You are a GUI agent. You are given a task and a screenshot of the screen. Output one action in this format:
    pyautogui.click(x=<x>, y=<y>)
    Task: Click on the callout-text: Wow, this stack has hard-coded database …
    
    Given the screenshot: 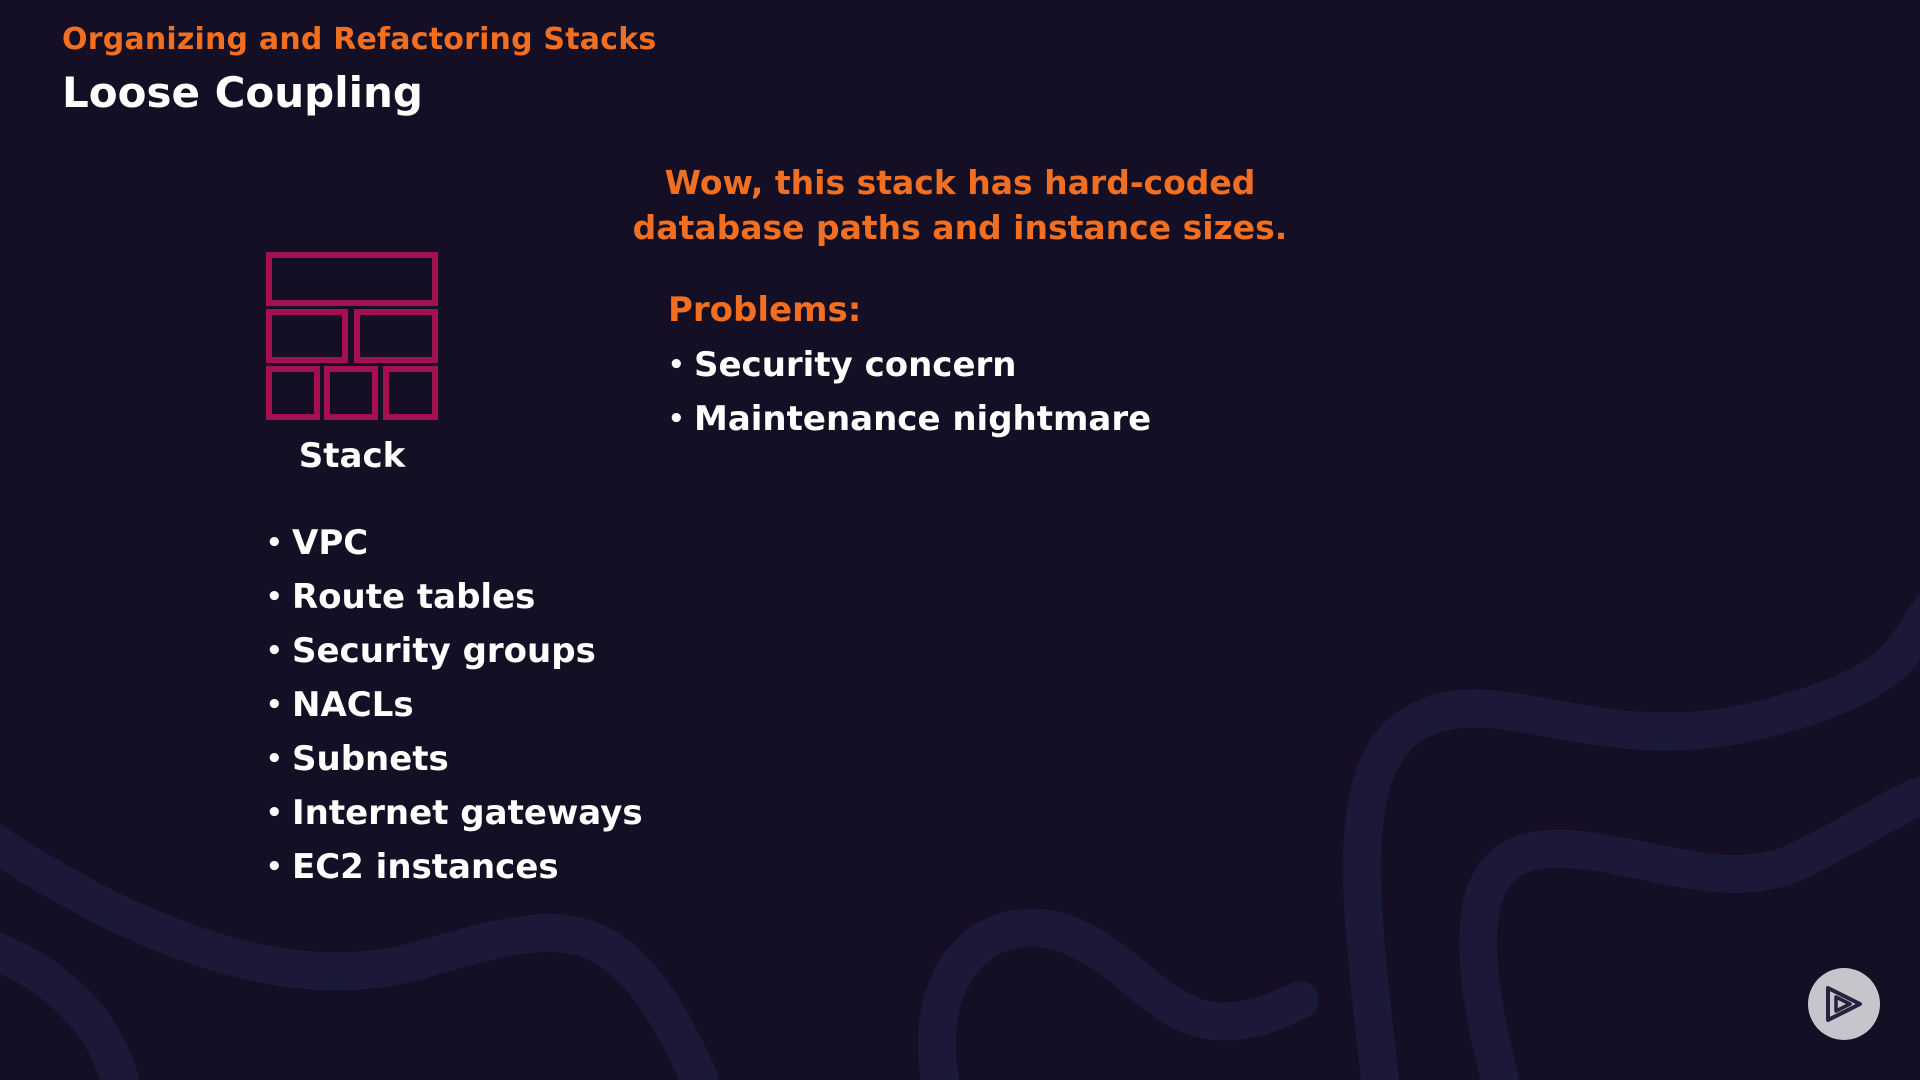 What is the action you would take?
    pyautogui.click(x=960, y=205)
    